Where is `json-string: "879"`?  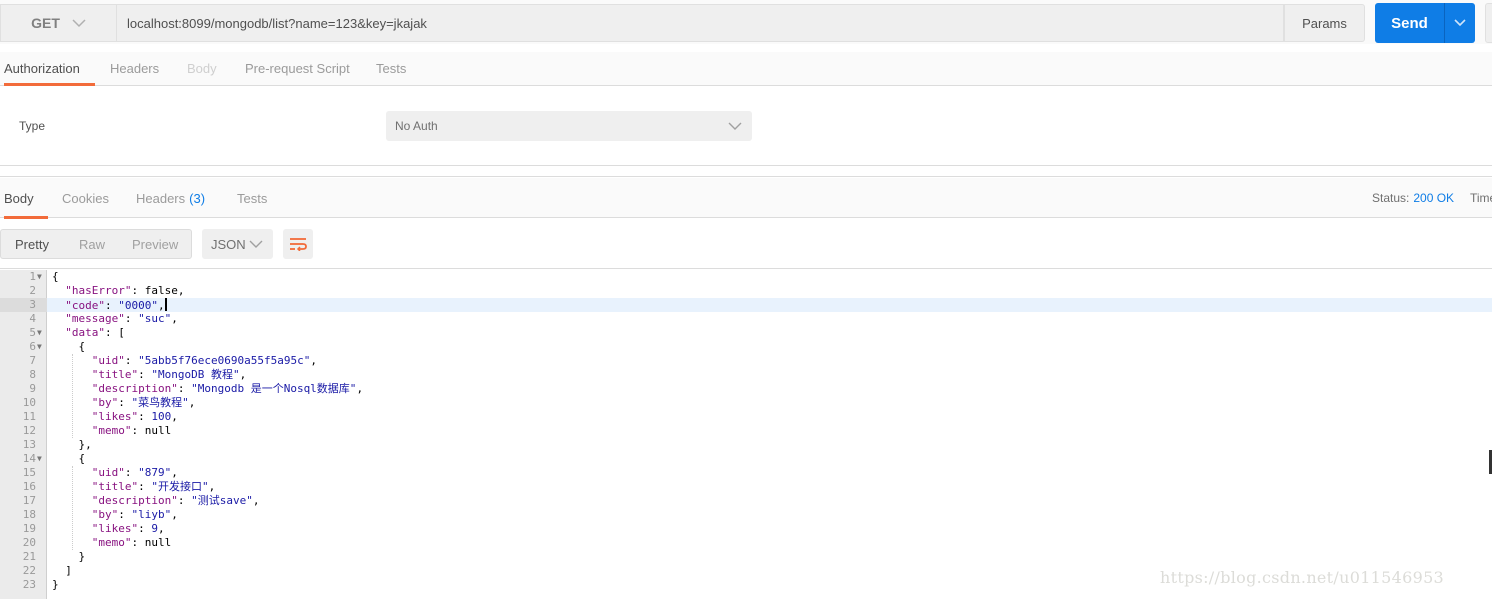 json-string: "879" is located at coordinates (155, 472).